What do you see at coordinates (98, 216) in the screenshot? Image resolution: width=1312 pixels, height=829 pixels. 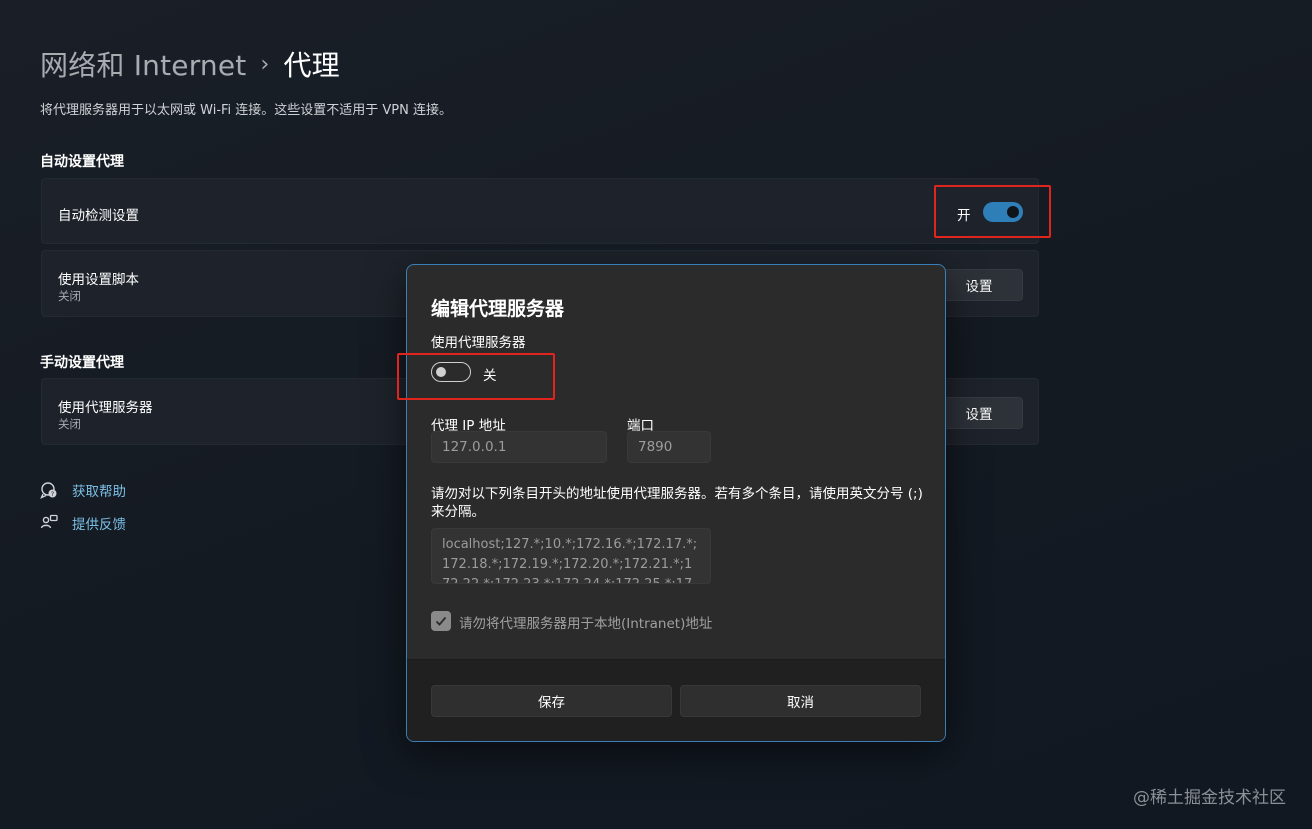 I see `auto-detect-label: 自动检测设置` at bounding box center [98, 216].